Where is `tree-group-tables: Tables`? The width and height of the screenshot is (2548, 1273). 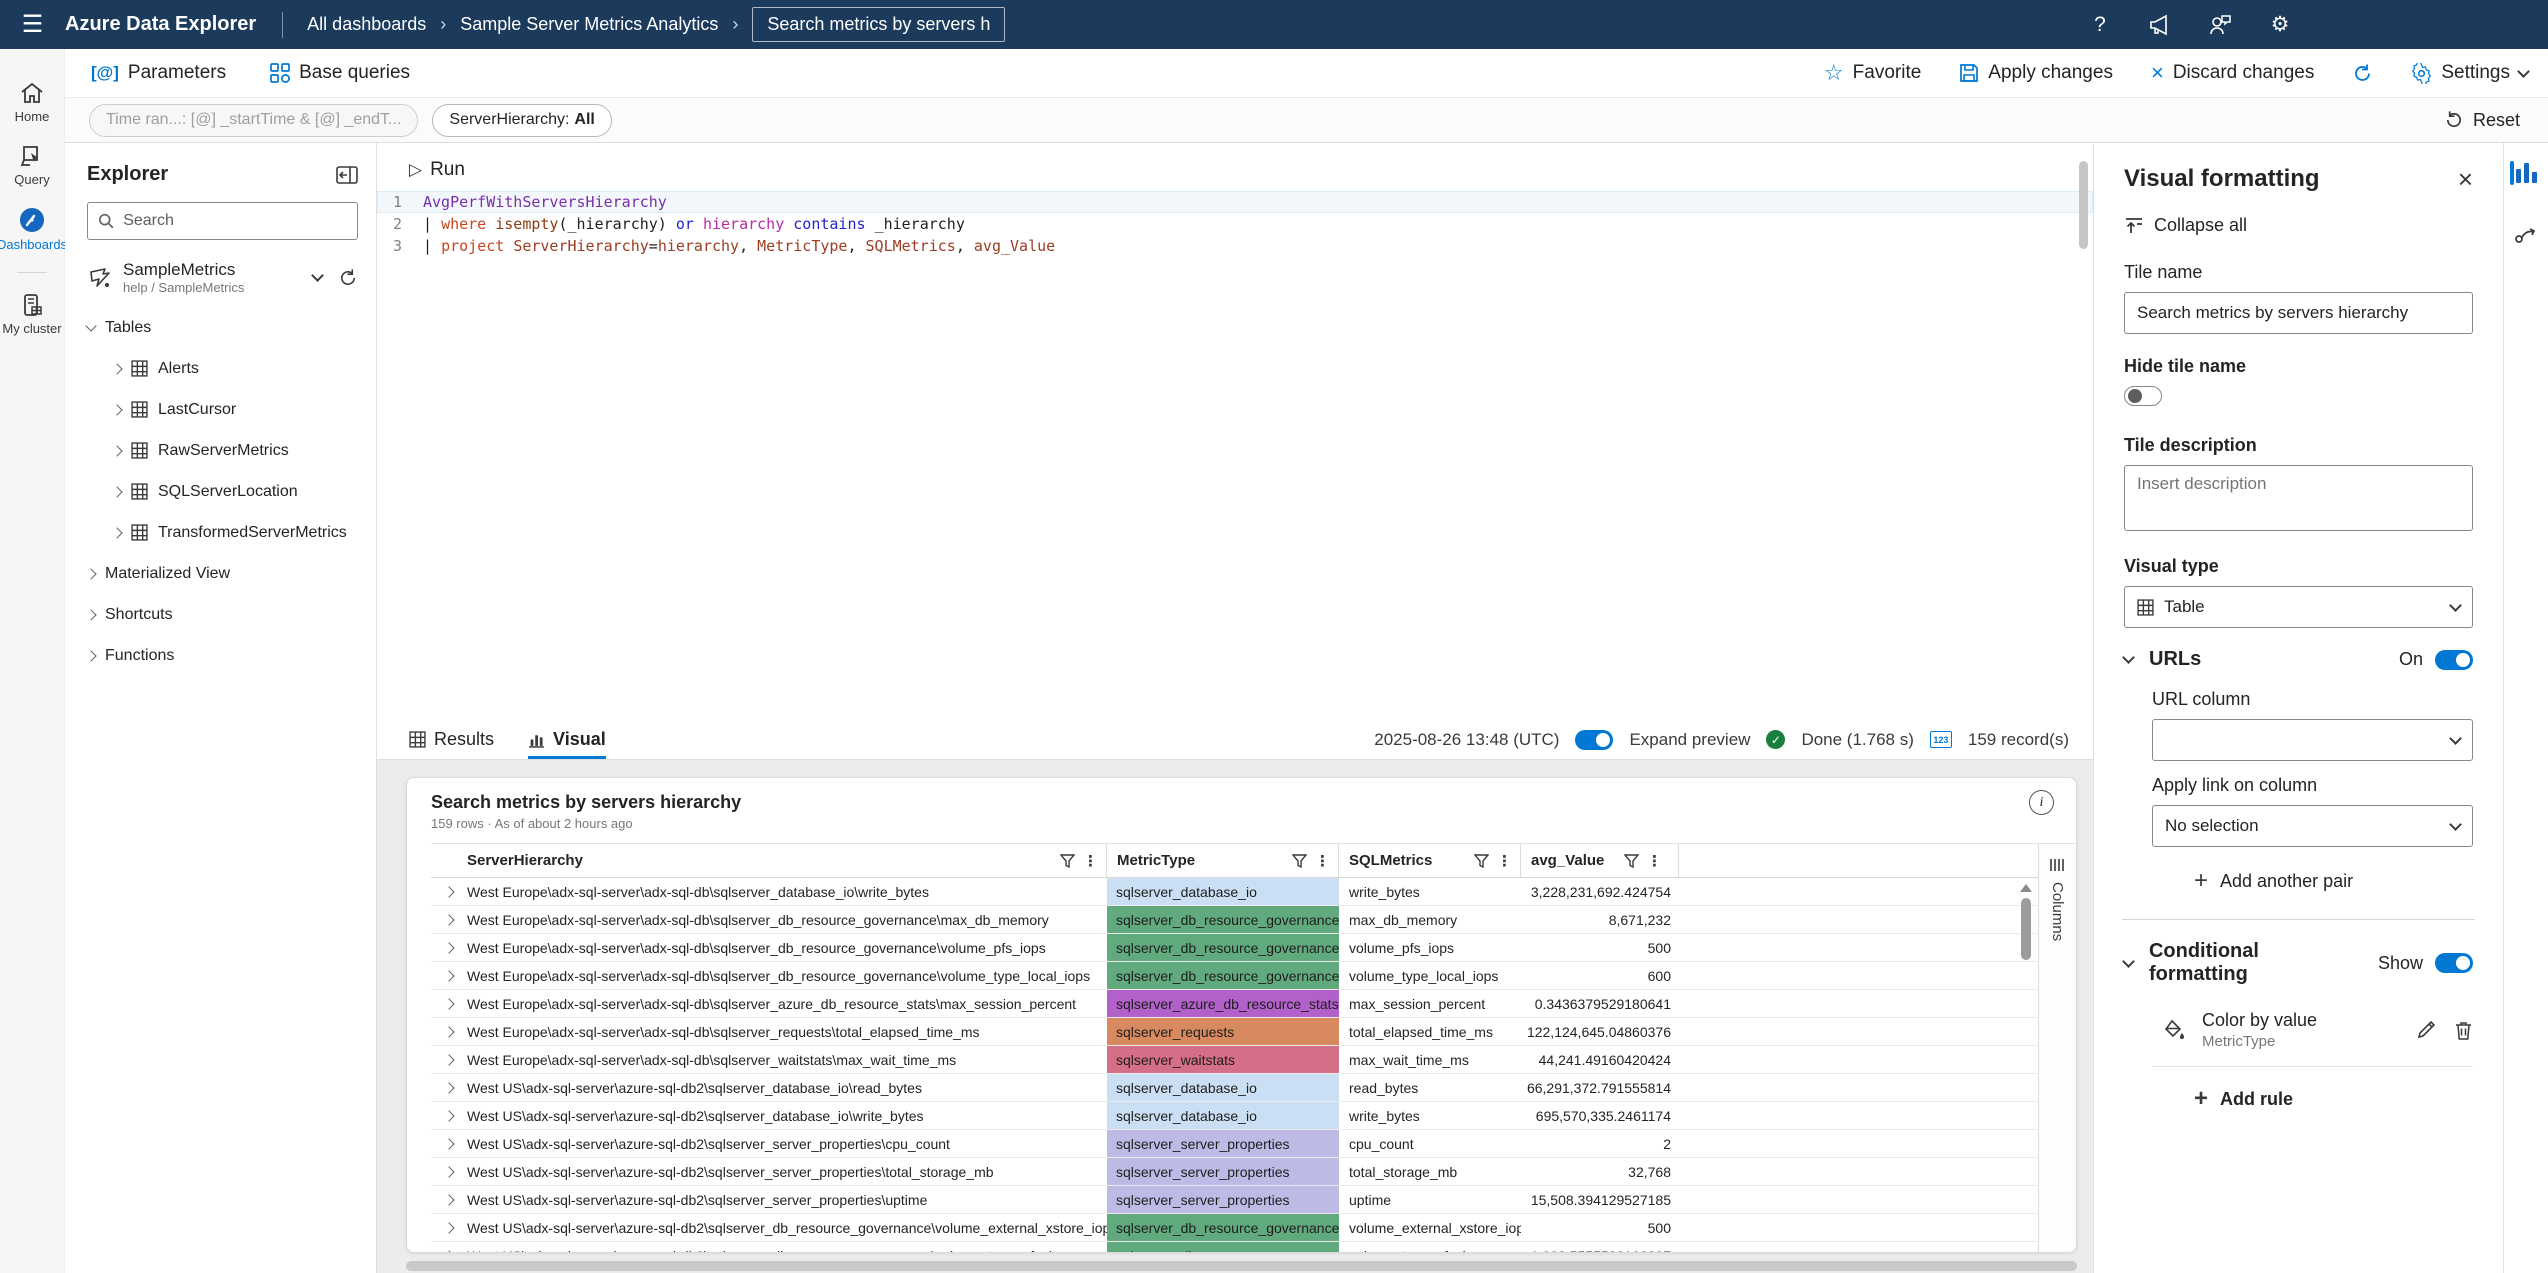 tree-group-tables: Tables is located at coordinates (221, 327).